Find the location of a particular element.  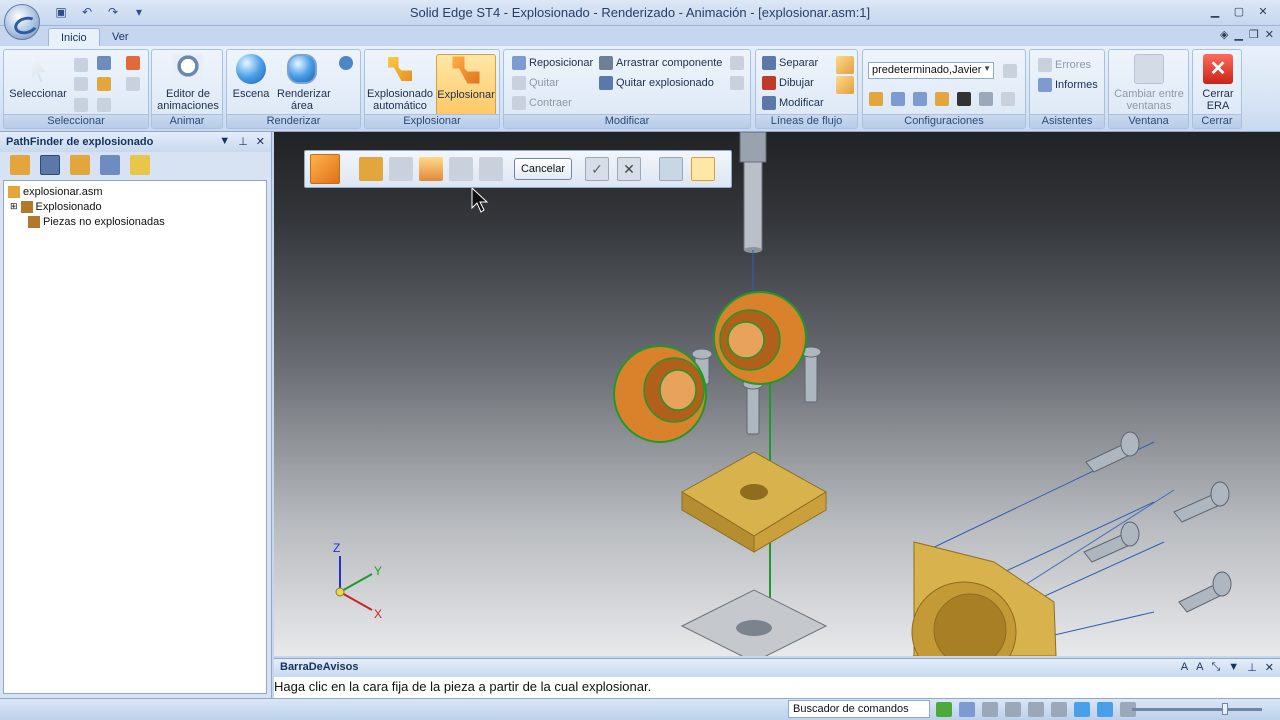

tab-ver: Ver is located at coordinates (120, 37).